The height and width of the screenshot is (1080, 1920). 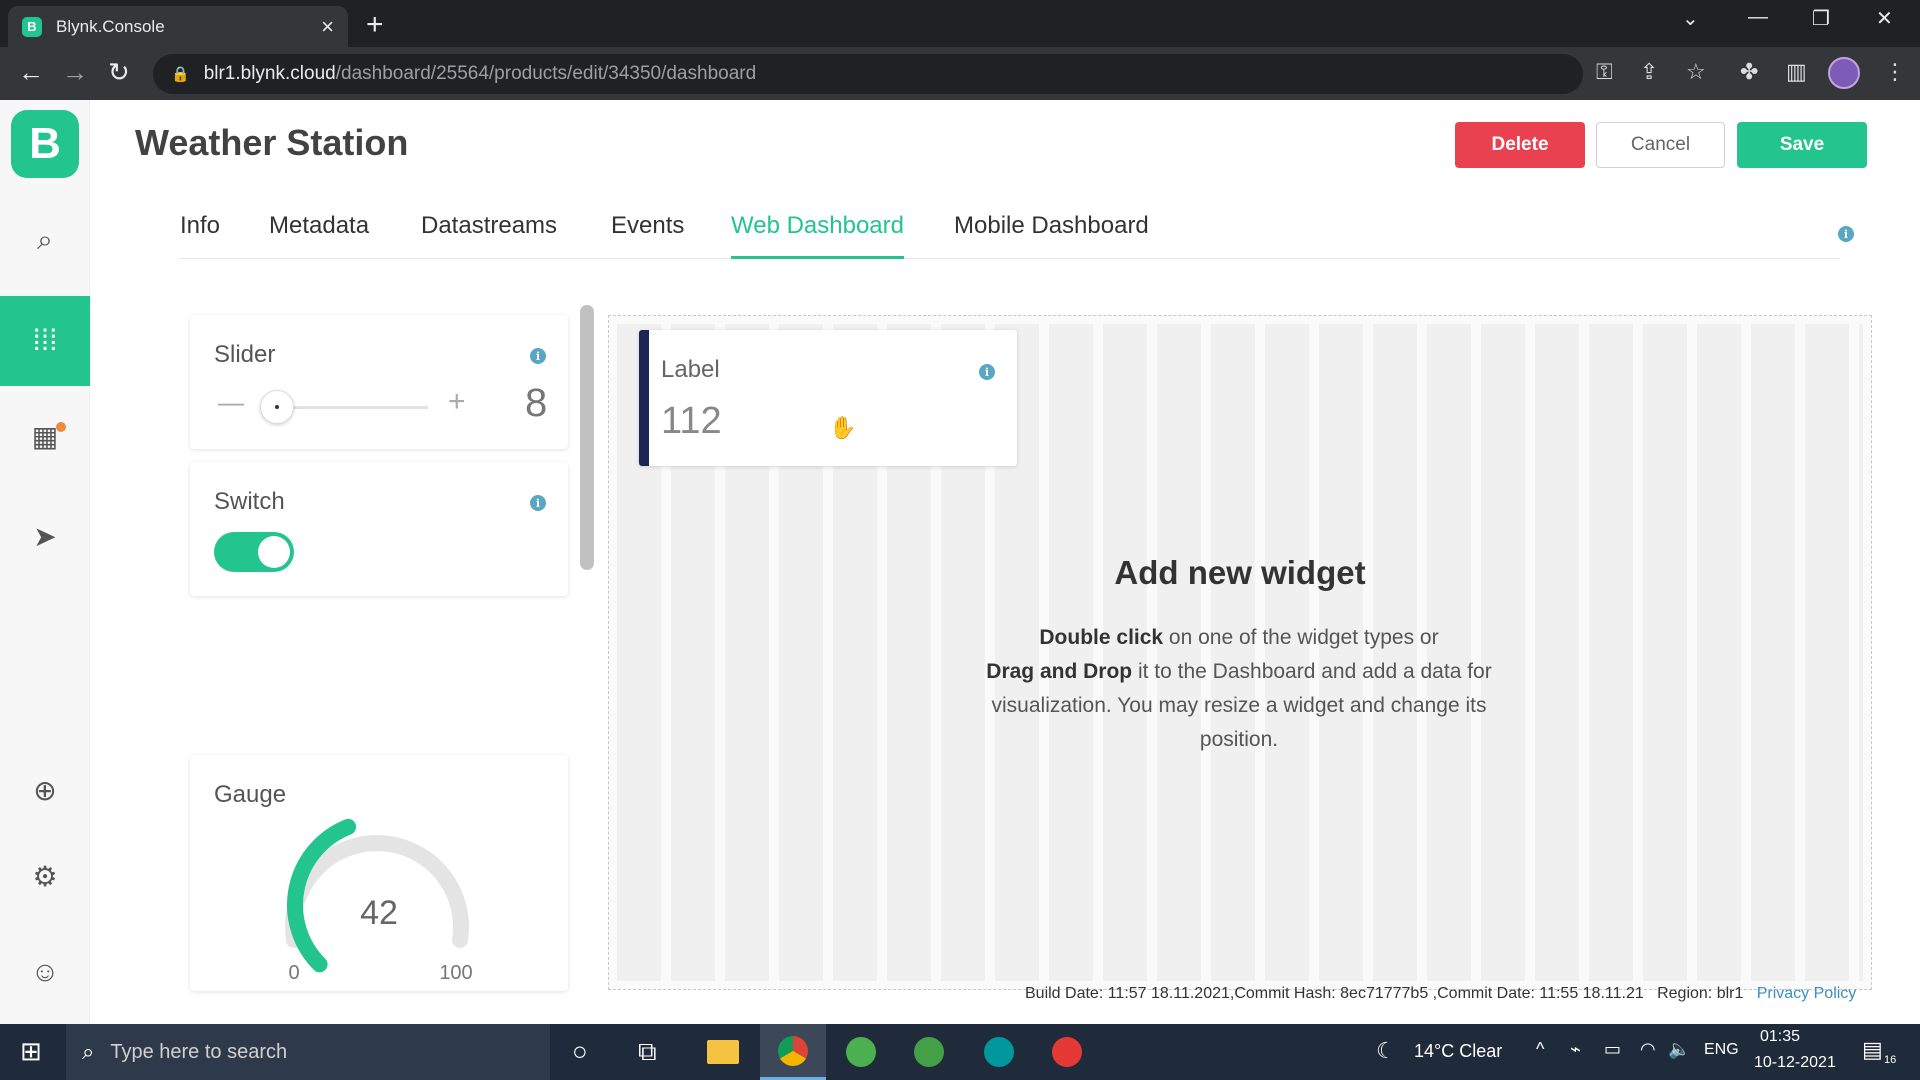 What do you see at coordinates (828, 398) in the screenshot?
I see `label-widget: Label i 112 ✋` at bounding box center [828, 398].